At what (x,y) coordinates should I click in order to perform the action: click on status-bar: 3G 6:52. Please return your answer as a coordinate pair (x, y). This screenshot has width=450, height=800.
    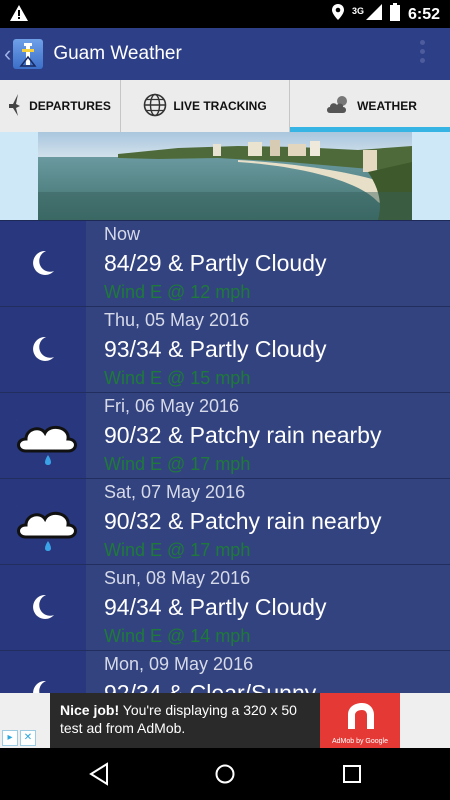
    Looking at the image, I should click on (225, 14).